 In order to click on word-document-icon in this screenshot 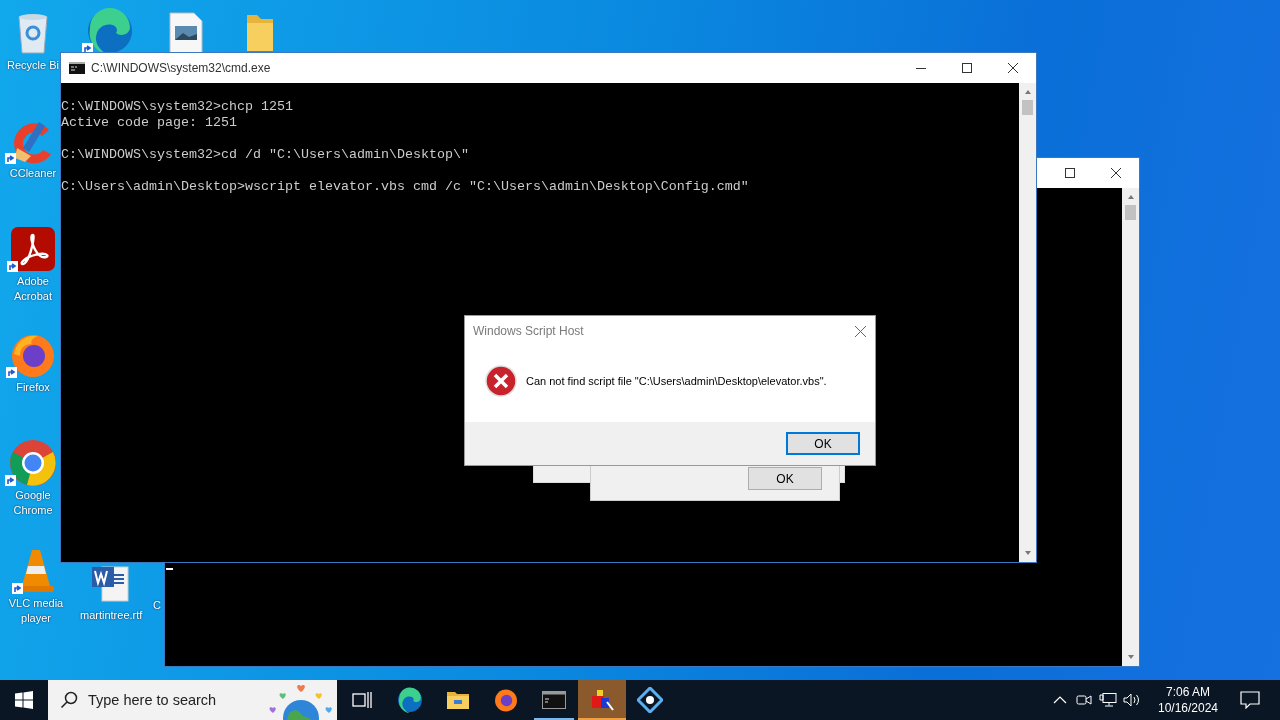, I will do `click(110, 583)`.